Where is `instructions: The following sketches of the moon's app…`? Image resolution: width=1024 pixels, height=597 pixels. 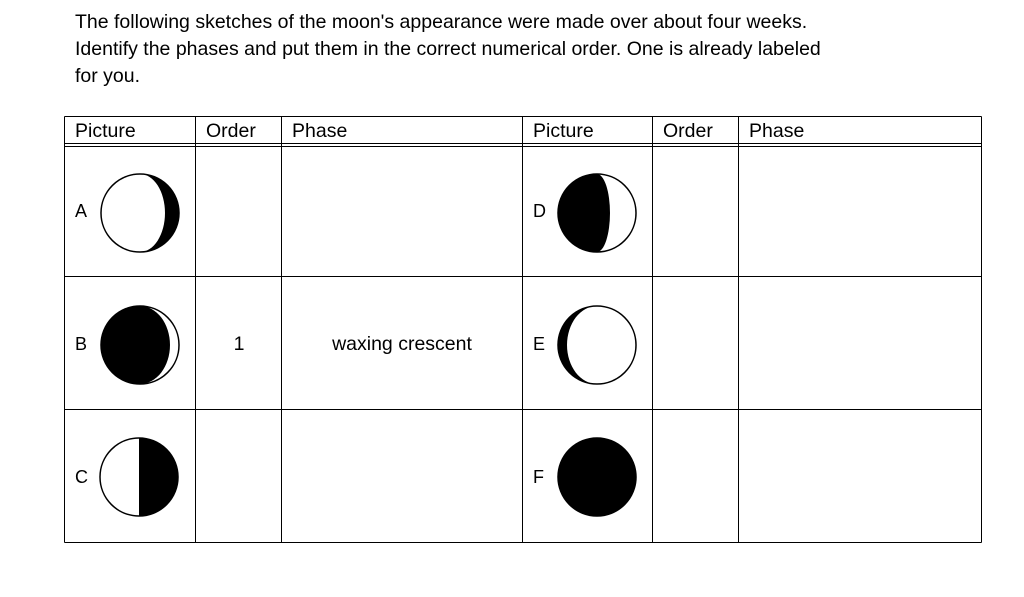
instructions: The following sketches of the moon's app… is located at coordinates (540, 49).